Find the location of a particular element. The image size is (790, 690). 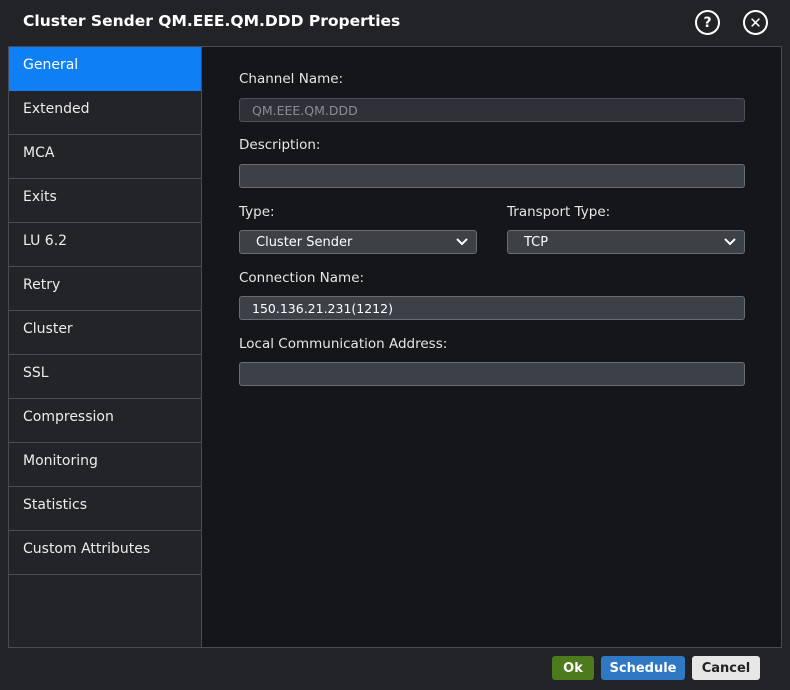

transport-type-label: Transport Type: is located at coordinates (559, 212).